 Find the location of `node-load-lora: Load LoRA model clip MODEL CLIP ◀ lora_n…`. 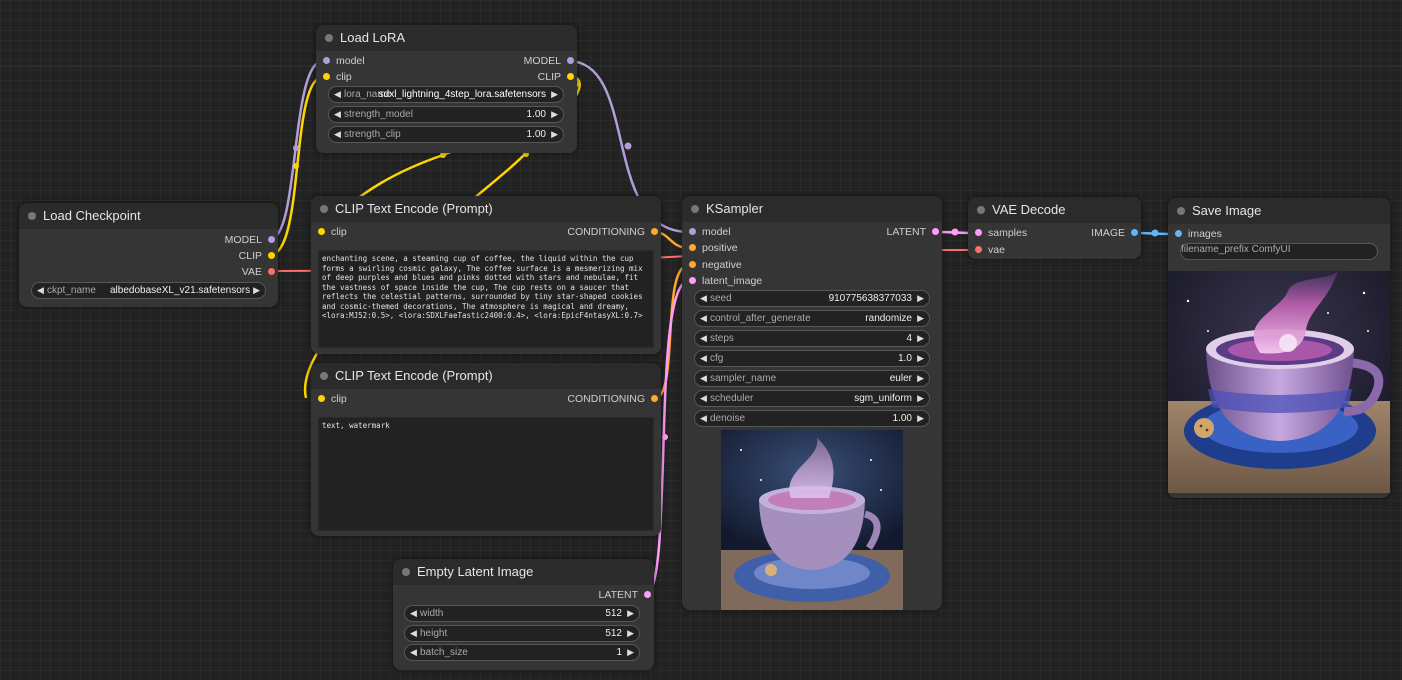

node-load-lora: Load LoRA model clip MODEL CLIP ◀ lora_n… is located at coordinates (446, 89).